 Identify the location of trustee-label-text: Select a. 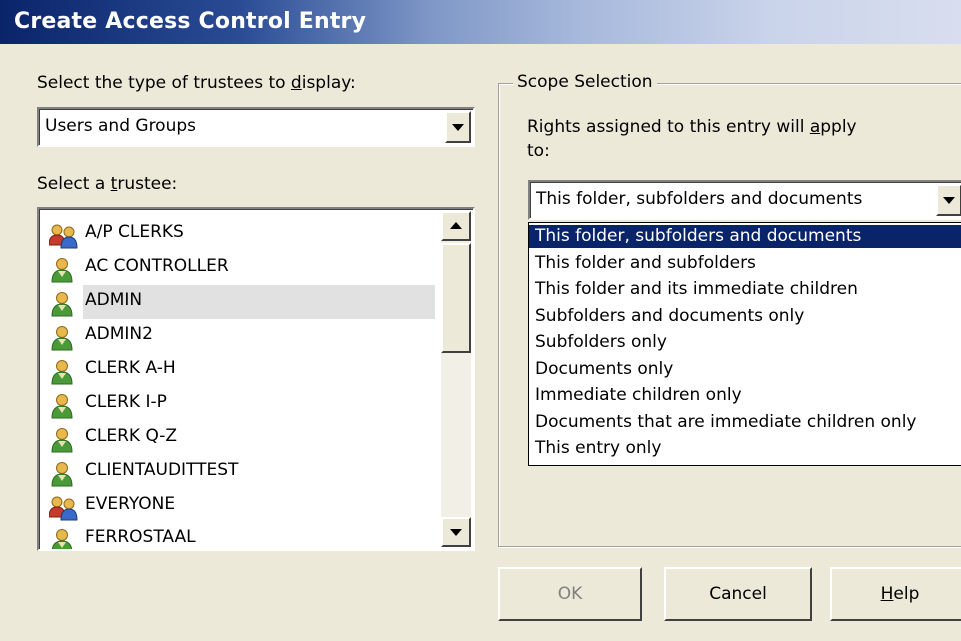
(74, 184).